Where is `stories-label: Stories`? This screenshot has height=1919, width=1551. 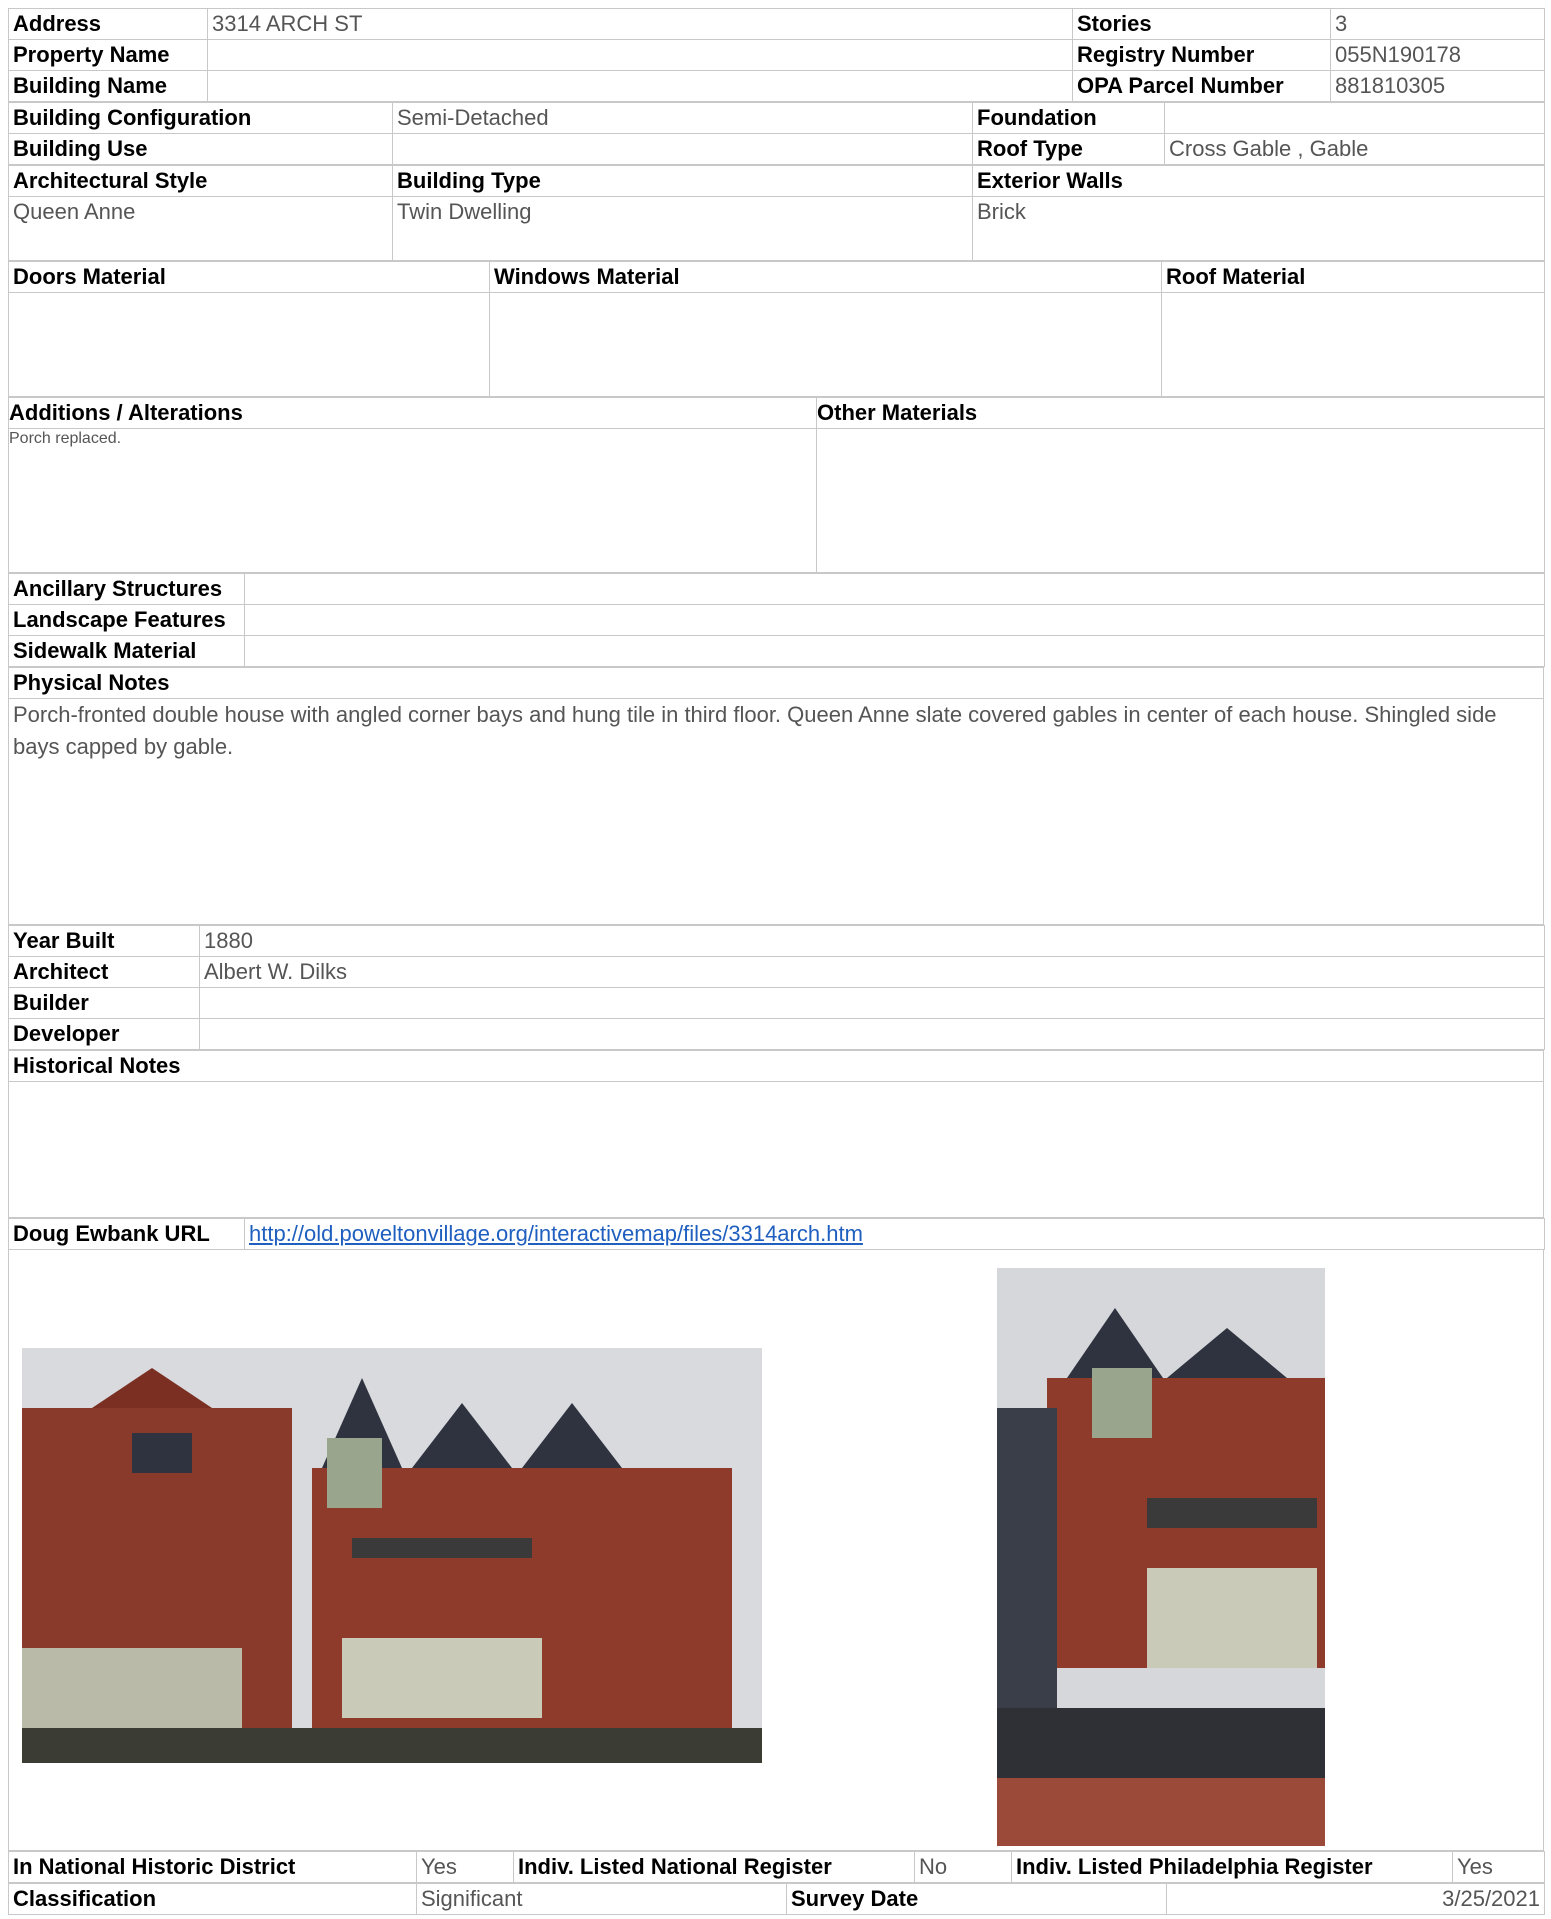
stories-label: Stories is located at coordinates (1201, 24).